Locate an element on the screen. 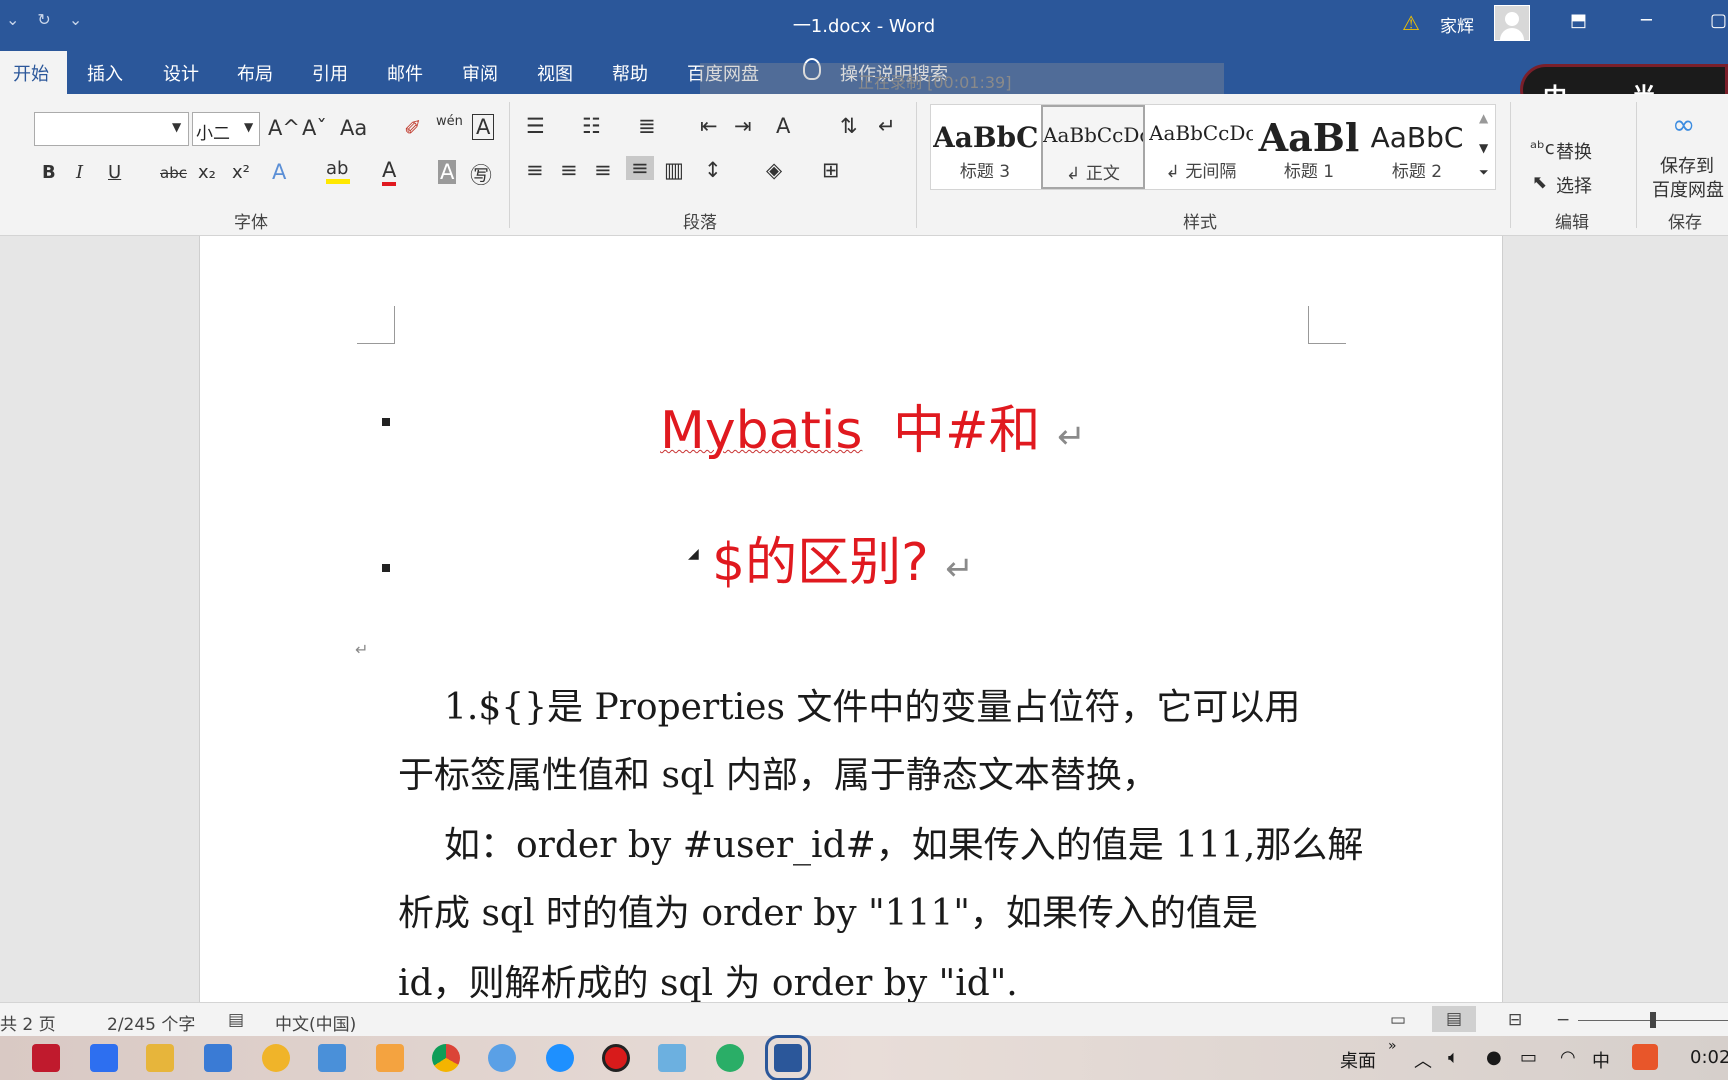  strikethrough-button: abc is located at coordinates (173, 173).